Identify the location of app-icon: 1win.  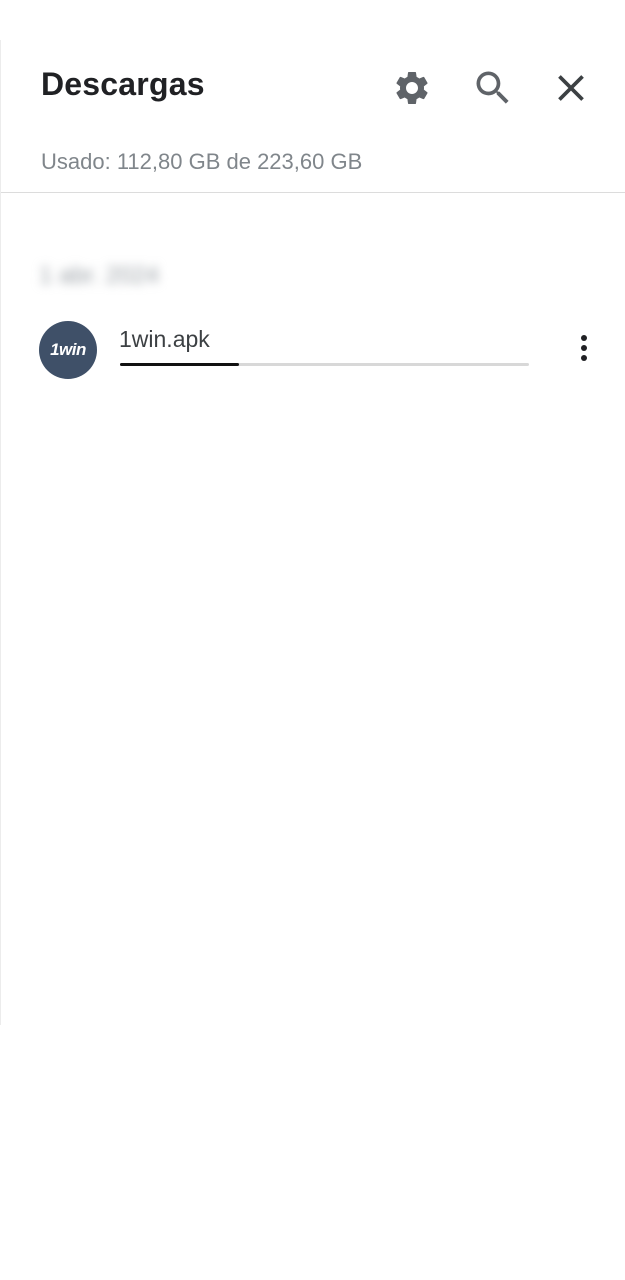
(68, 350).